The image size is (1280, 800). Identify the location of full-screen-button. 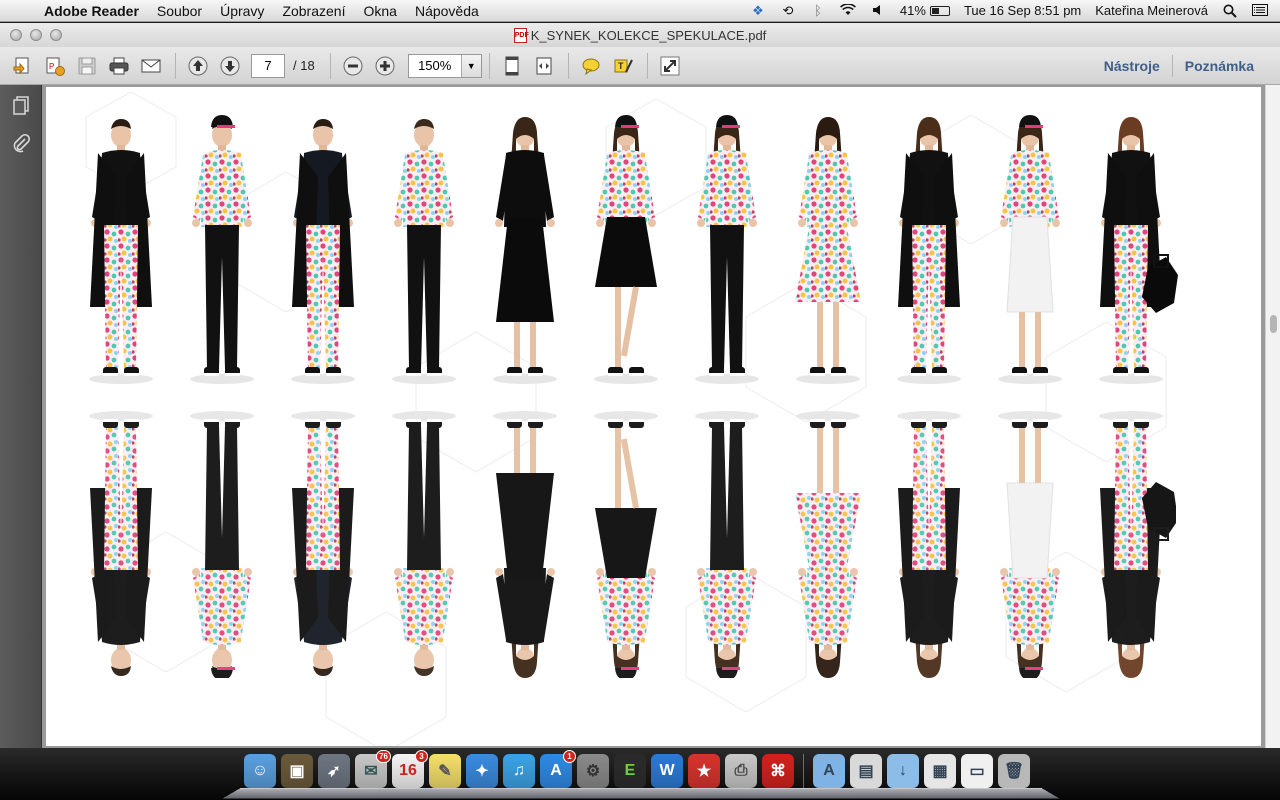
(670, 66).